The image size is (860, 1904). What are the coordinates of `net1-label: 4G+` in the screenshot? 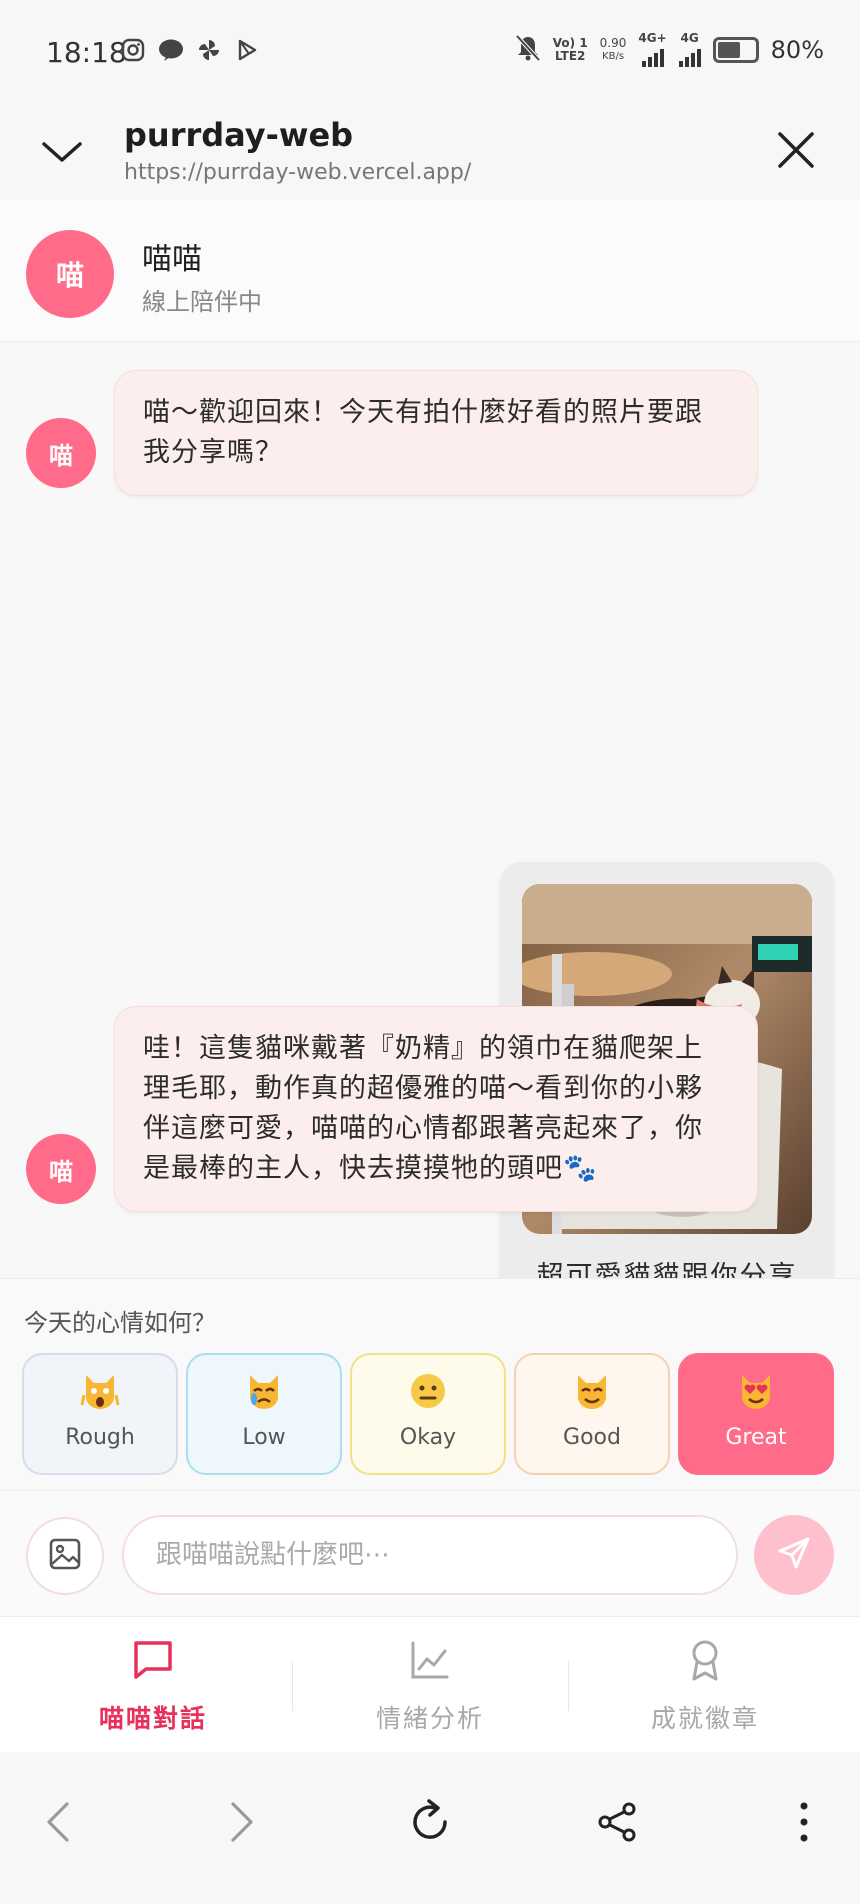 It's located at (652, 38).